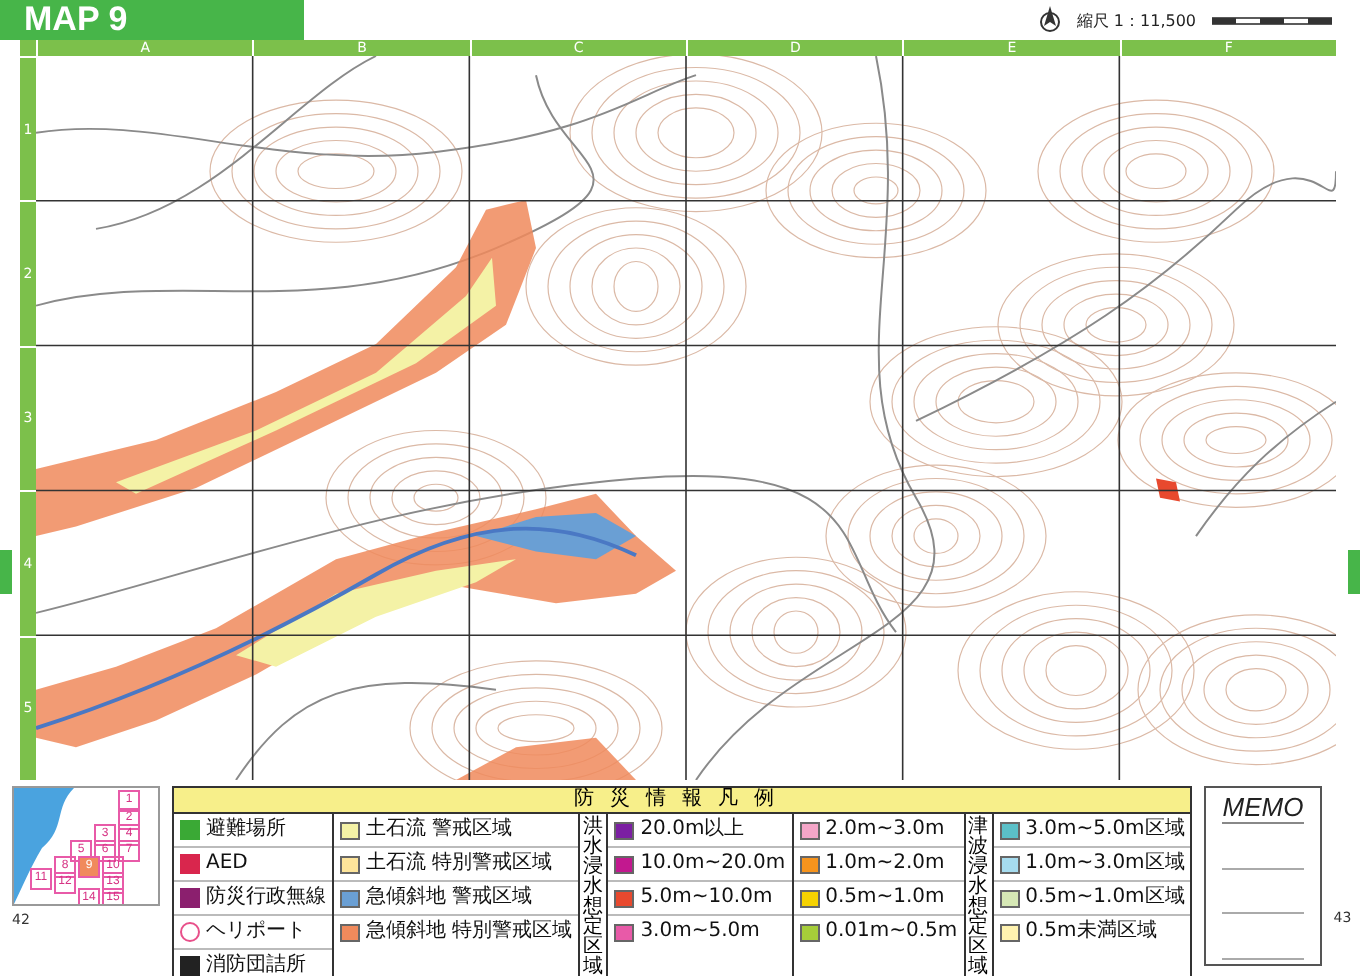 The width and height of the screenshot is (1360, 976). Describe the element at coordinates (885, 830) in the screenshot. I see `legend-label: 2.0m~3.0m` at that location.